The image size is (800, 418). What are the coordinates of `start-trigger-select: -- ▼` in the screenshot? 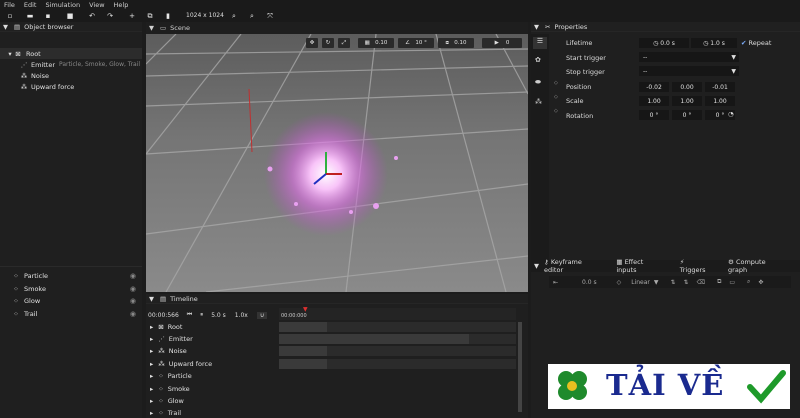 It's located at (689, 57).